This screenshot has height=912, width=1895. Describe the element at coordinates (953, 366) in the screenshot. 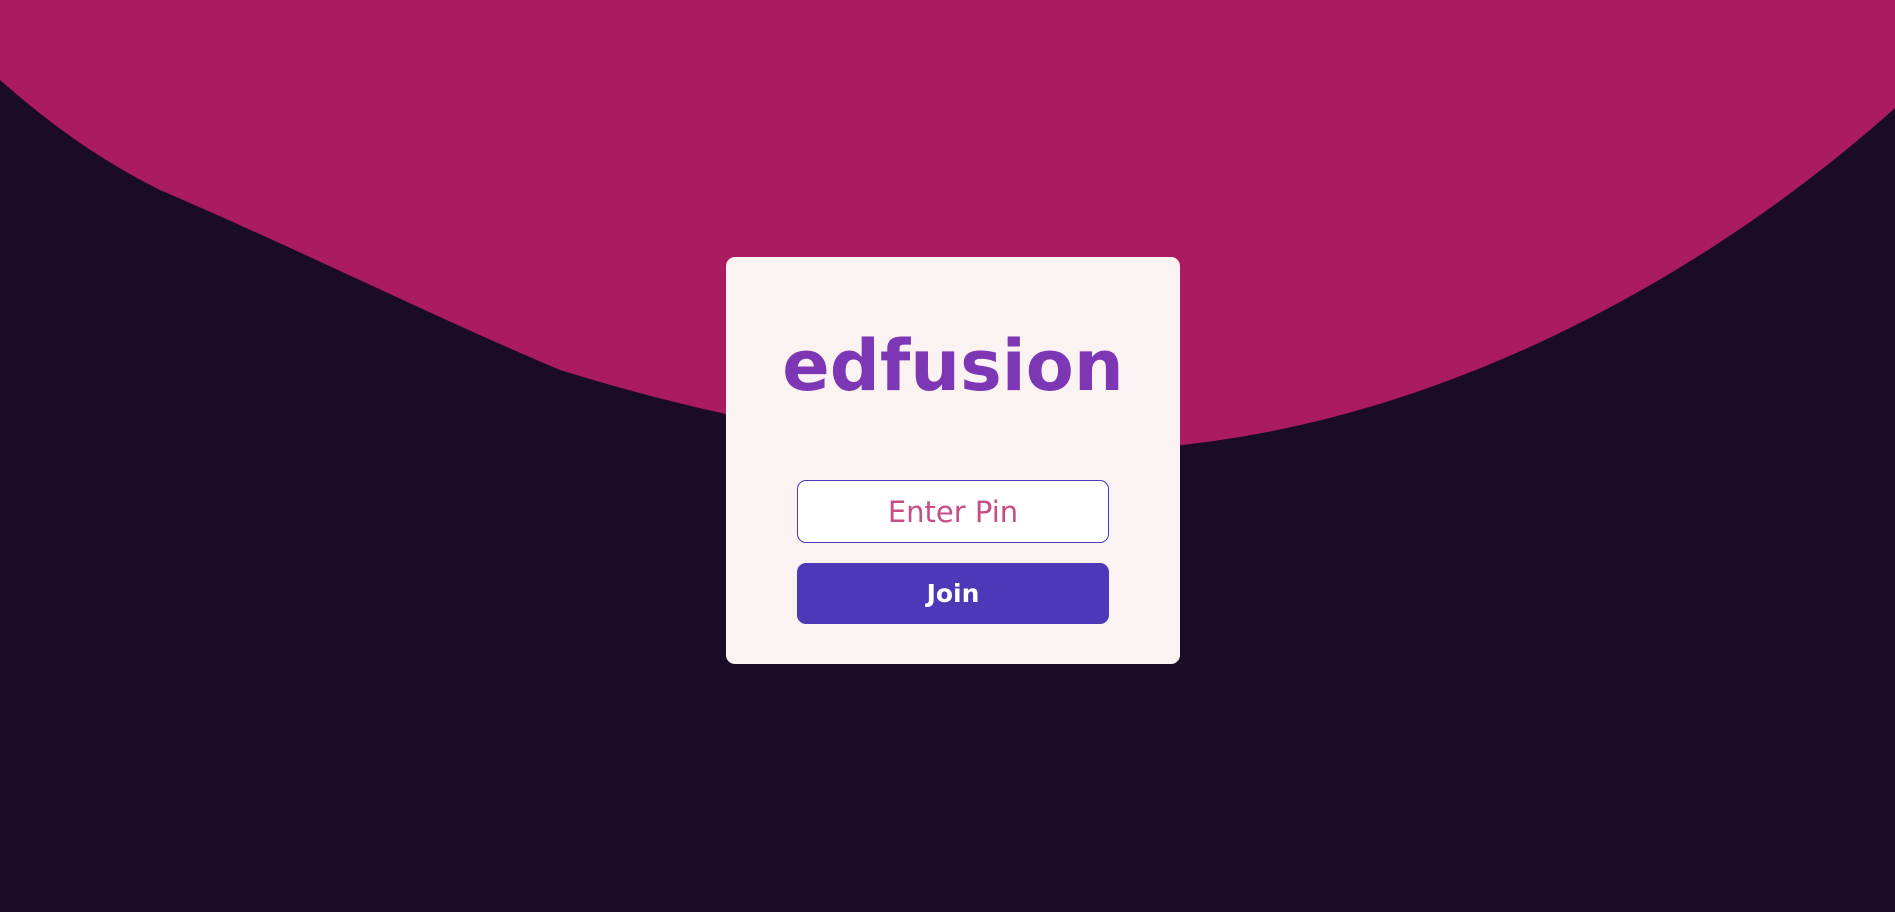

I see `brand-logo: edfusion` at that location.